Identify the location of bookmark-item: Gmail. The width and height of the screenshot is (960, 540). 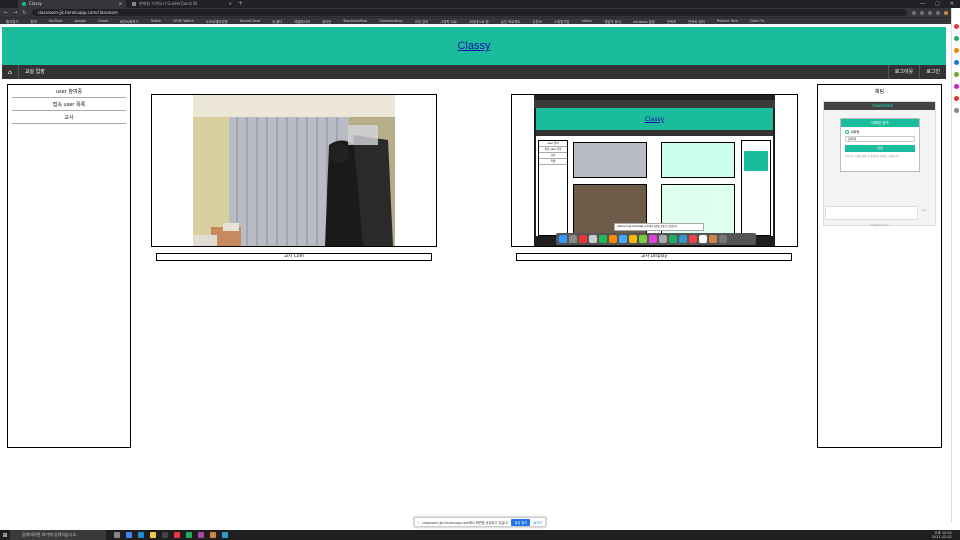
(103, 21).